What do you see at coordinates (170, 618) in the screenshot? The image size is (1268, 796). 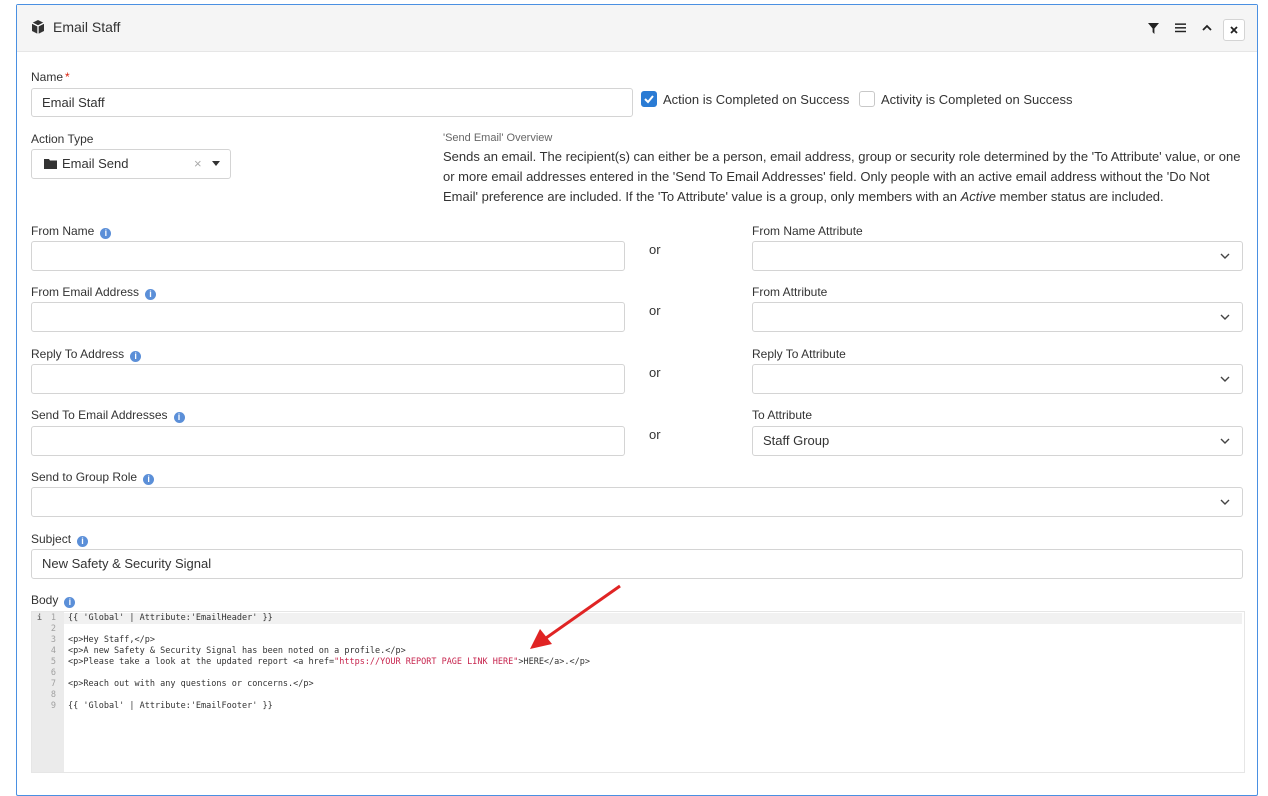 I see `code-line: {{ 'Global' | Attribute:'EmailHeader' }}` at bounding box center [170, 618].